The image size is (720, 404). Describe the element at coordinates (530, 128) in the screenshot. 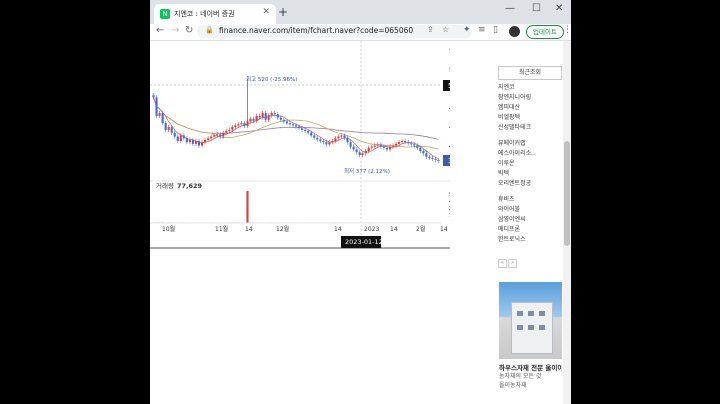

I see `recent-item: 신성델타테크` at that location.